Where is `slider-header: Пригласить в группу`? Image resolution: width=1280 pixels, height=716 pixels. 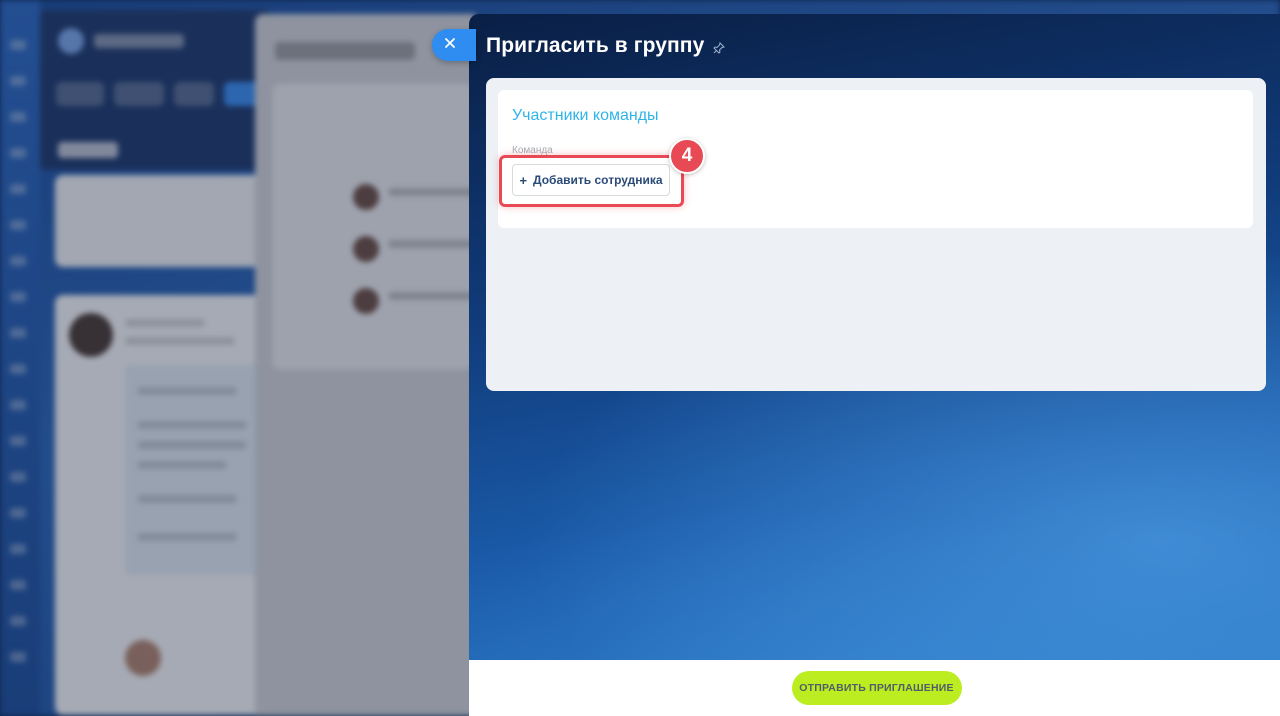
slider-header: Пригласить в группу is located at coordinates (606, 46).